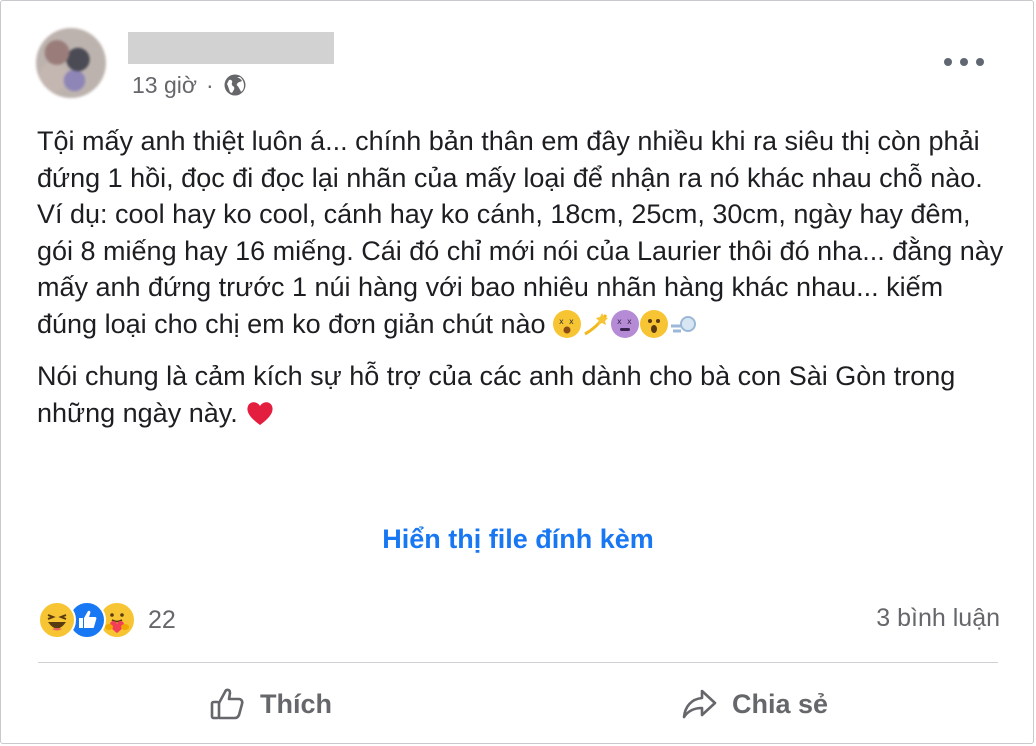  I want to click on more-options-icon, so click(964, 62).